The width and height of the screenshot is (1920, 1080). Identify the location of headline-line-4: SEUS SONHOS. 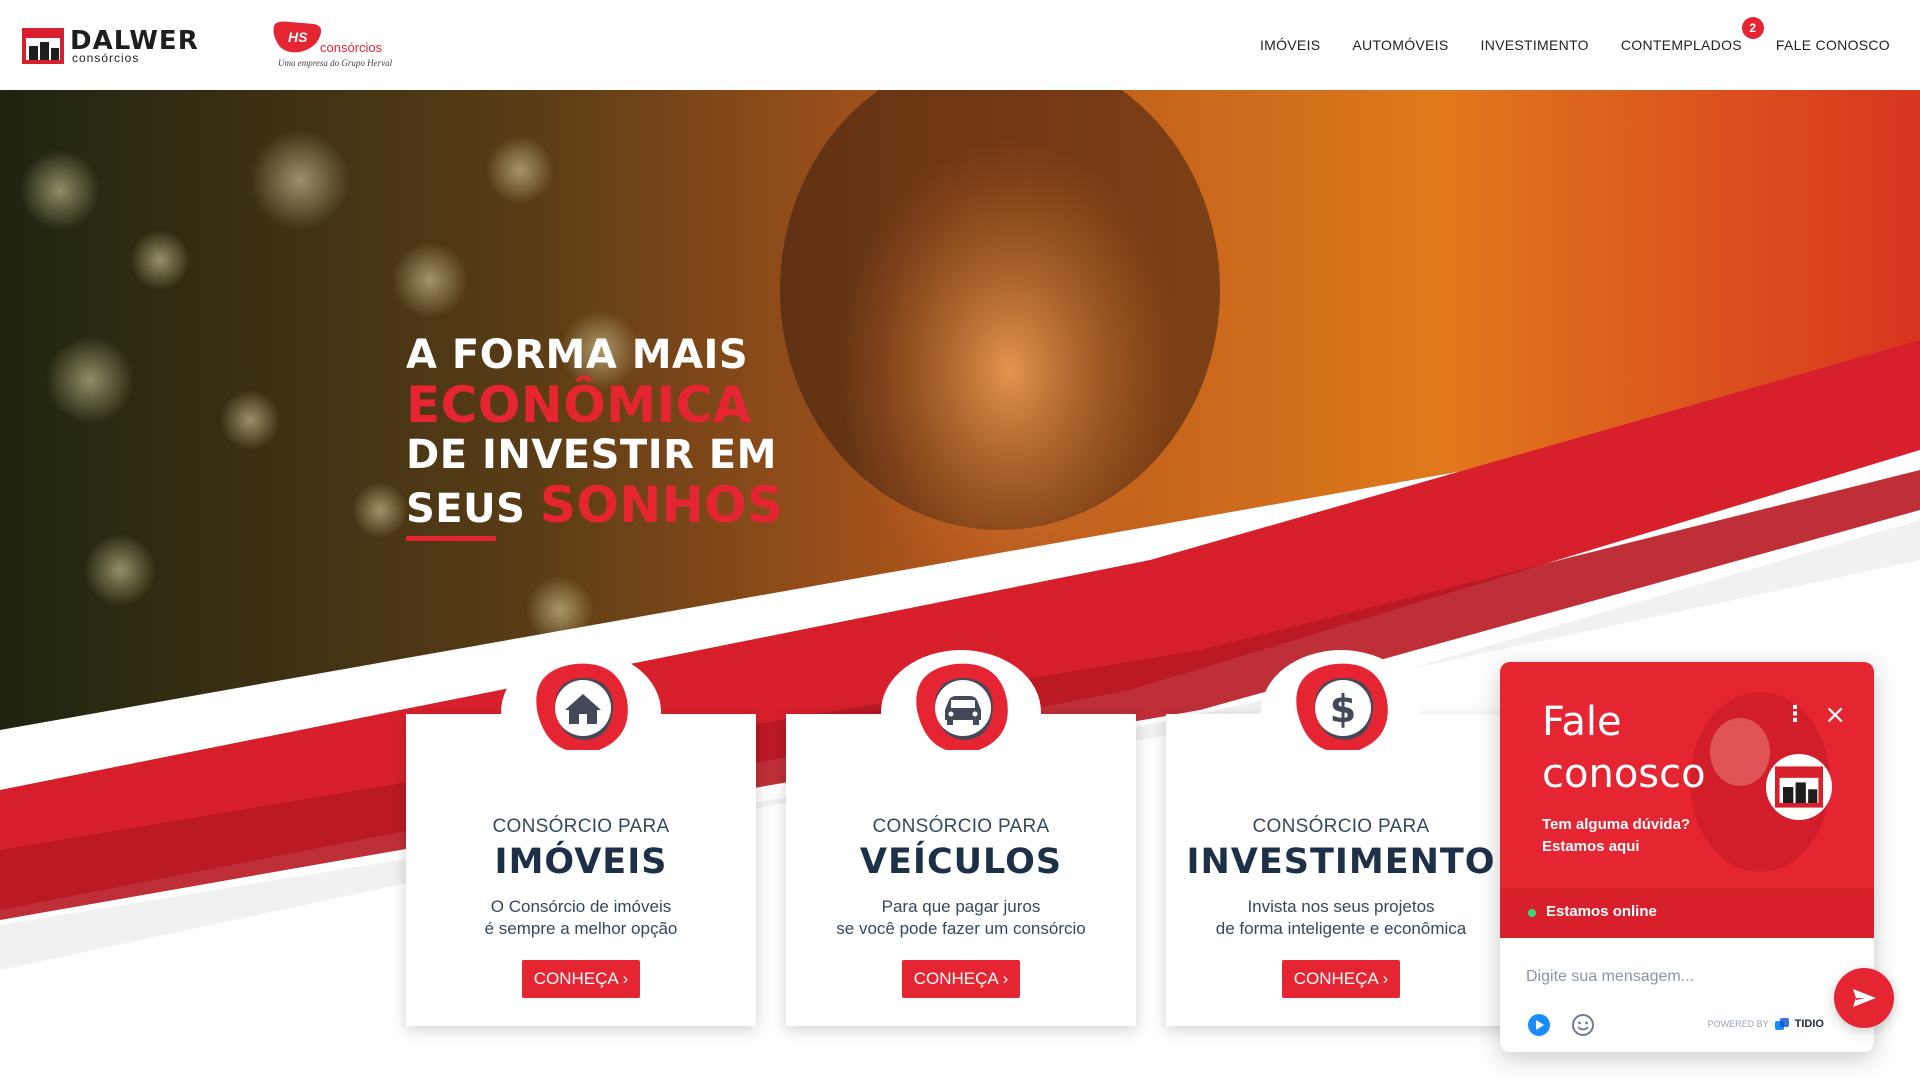
(595, 507).